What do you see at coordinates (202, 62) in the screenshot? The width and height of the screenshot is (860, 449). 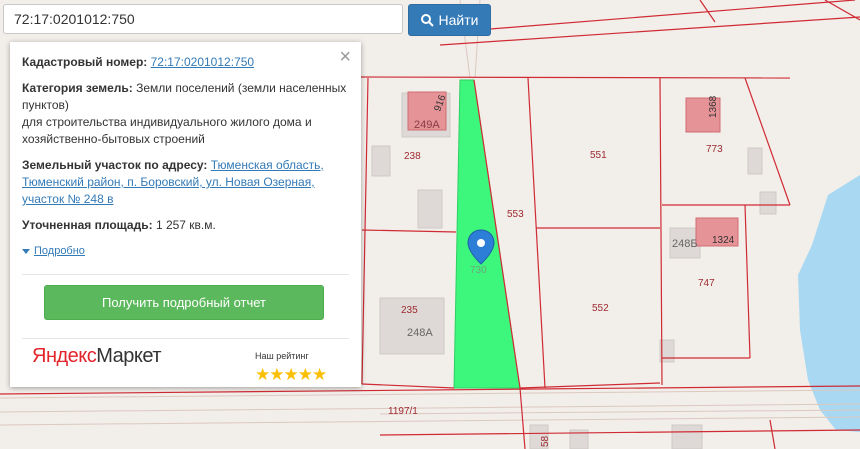 I see `cadastral-number-link: 72:17:0201012:750` at bounding box center [202, 62].